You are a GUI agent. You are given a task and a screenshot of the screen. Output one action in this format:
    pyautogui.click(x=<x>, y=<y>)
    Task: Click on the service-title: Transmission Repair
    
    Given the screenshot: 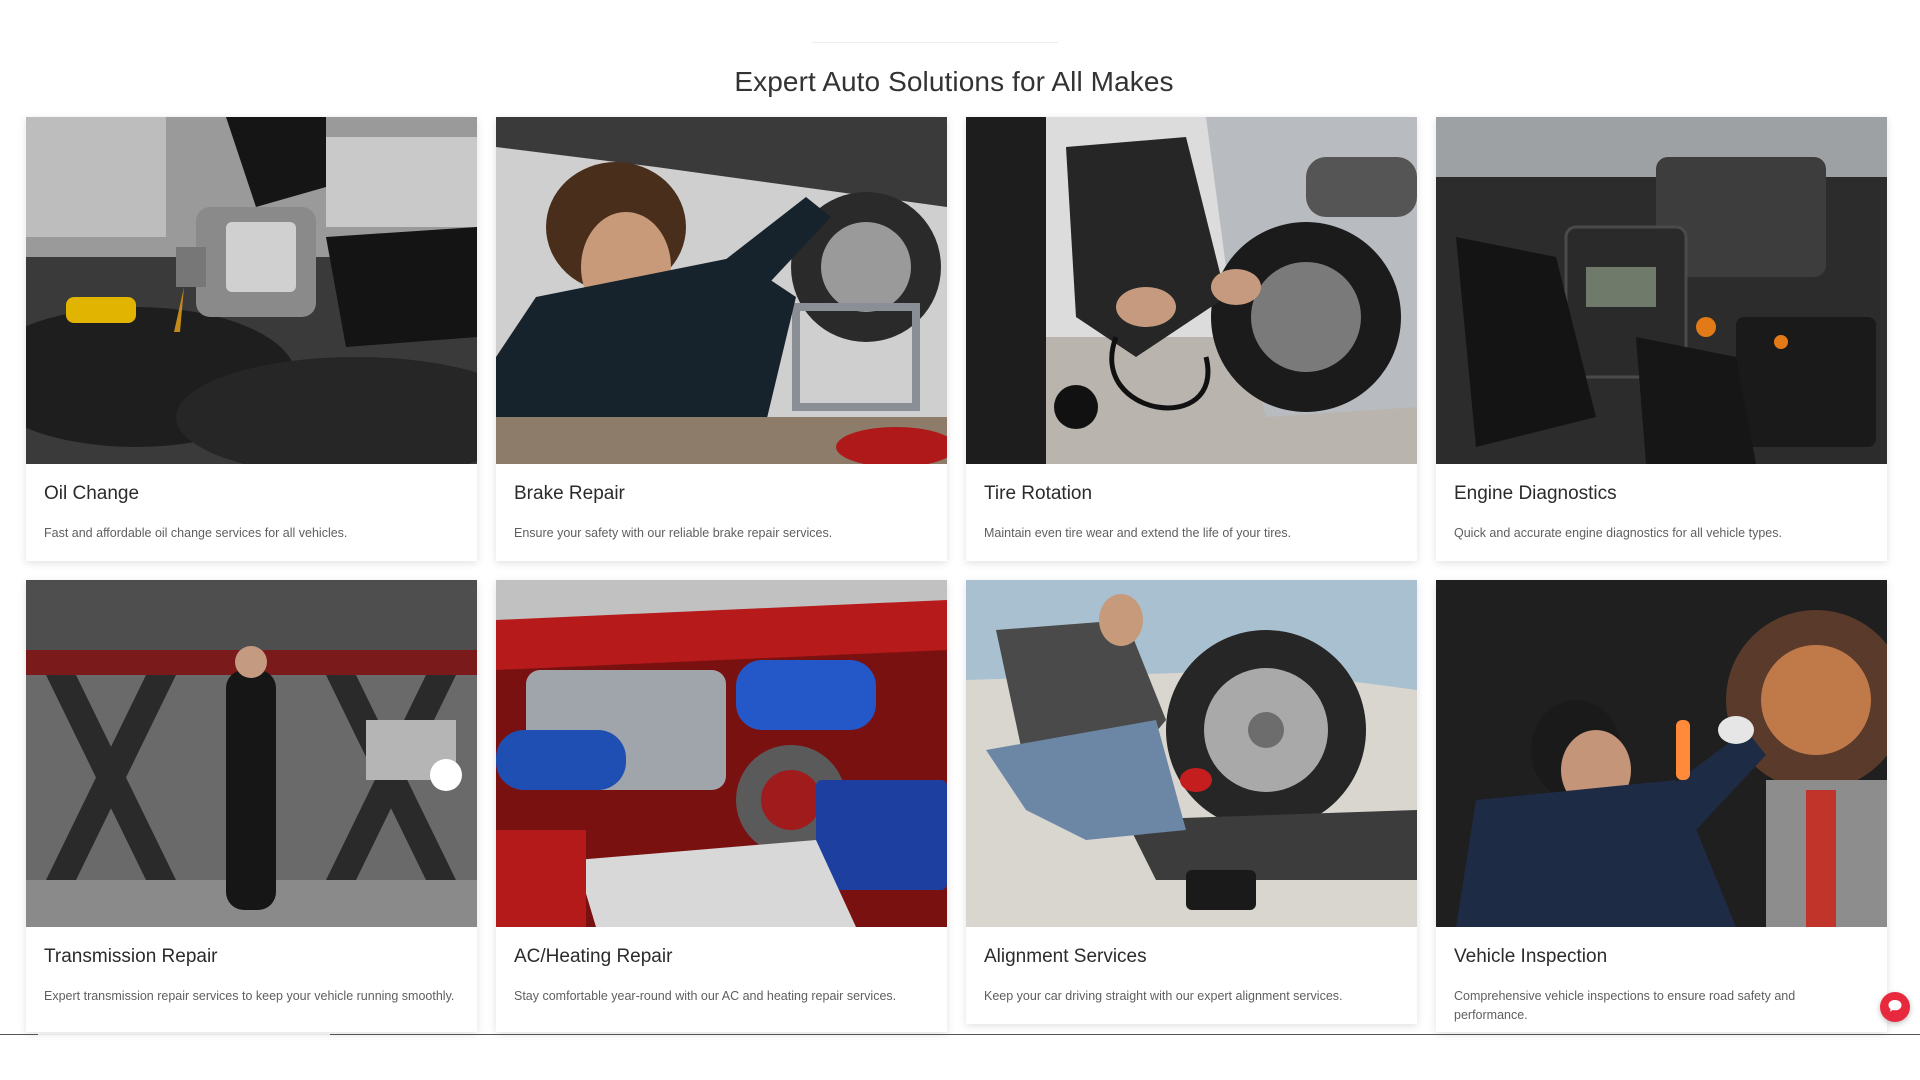 What is the action you would take?
    pyautogui.click(x=131, y=956)
    